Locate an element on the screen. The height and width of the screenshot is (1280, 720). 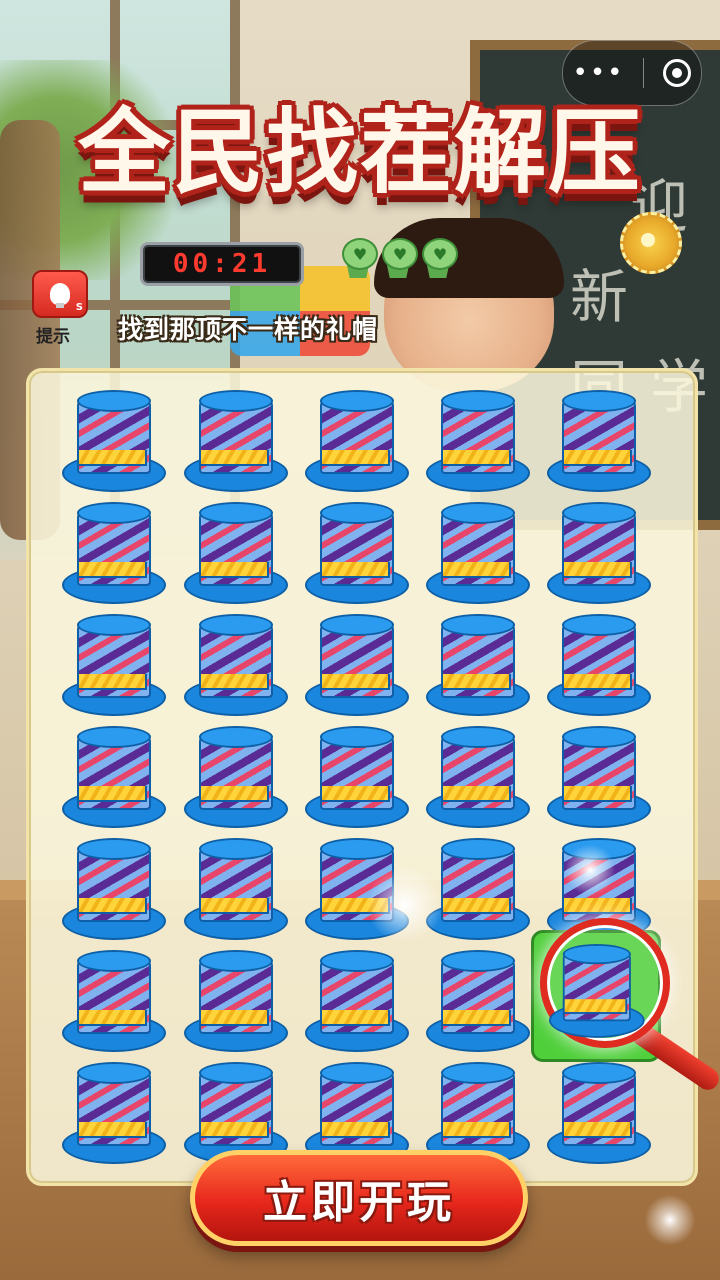
settings-gear-icon is located at coordinates (651, 243).